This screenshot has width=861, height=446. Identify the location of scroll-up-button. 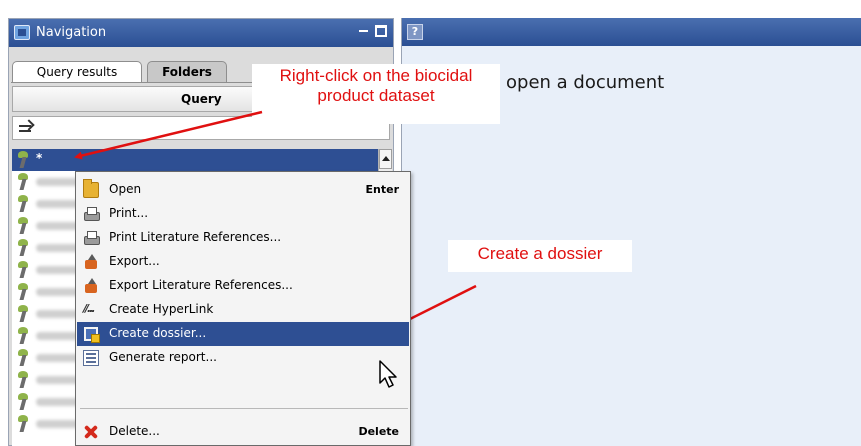
(385, 159).